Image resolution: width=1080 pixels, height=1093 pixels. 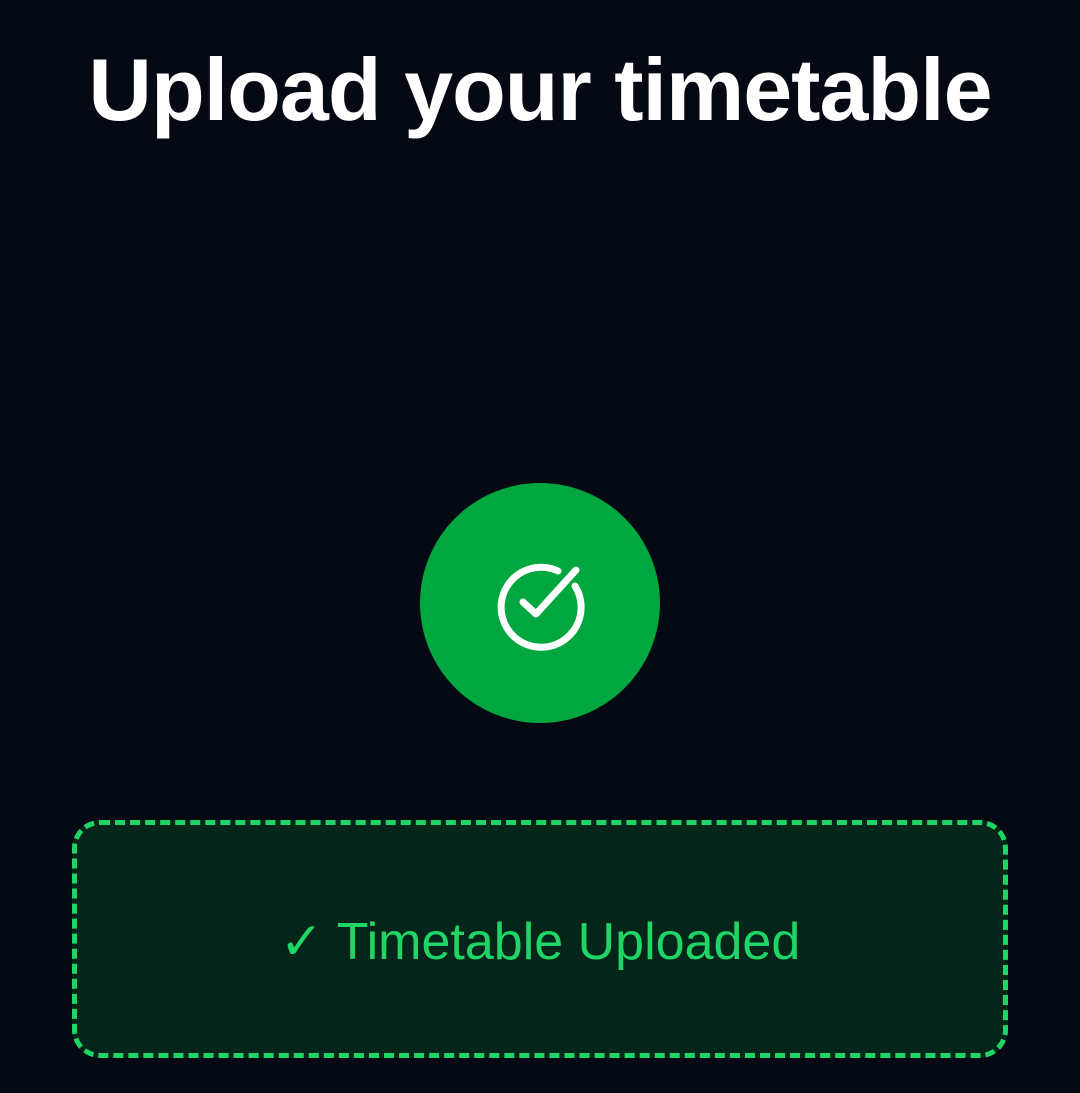 I want to click on upload-status-label: ✓ Timetable Uploaded, so click(x=540, y=942).